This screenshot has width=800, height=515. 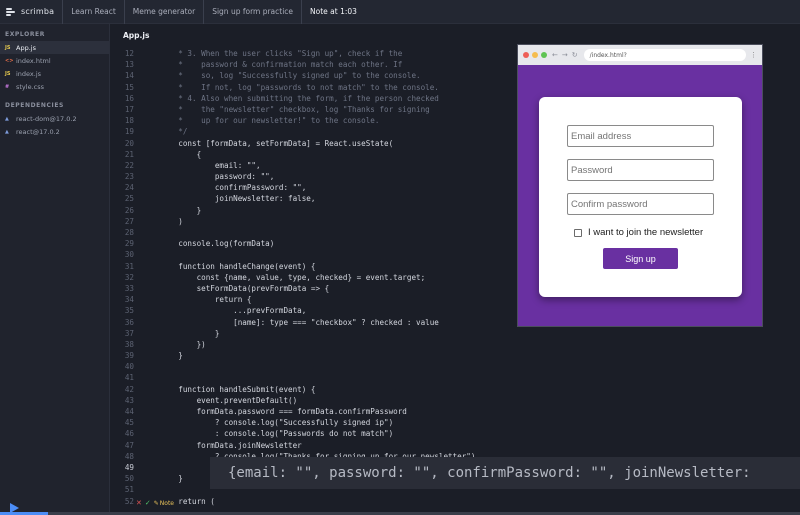 I want to click on close-icon: ✕, so click(x=139, y=503).